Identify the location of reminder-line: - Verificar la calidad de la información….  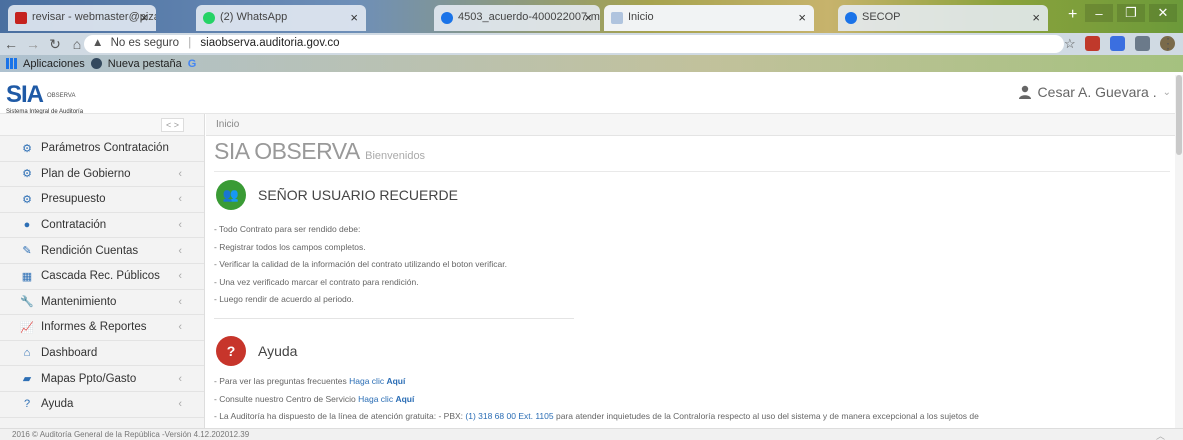
(360, 264).